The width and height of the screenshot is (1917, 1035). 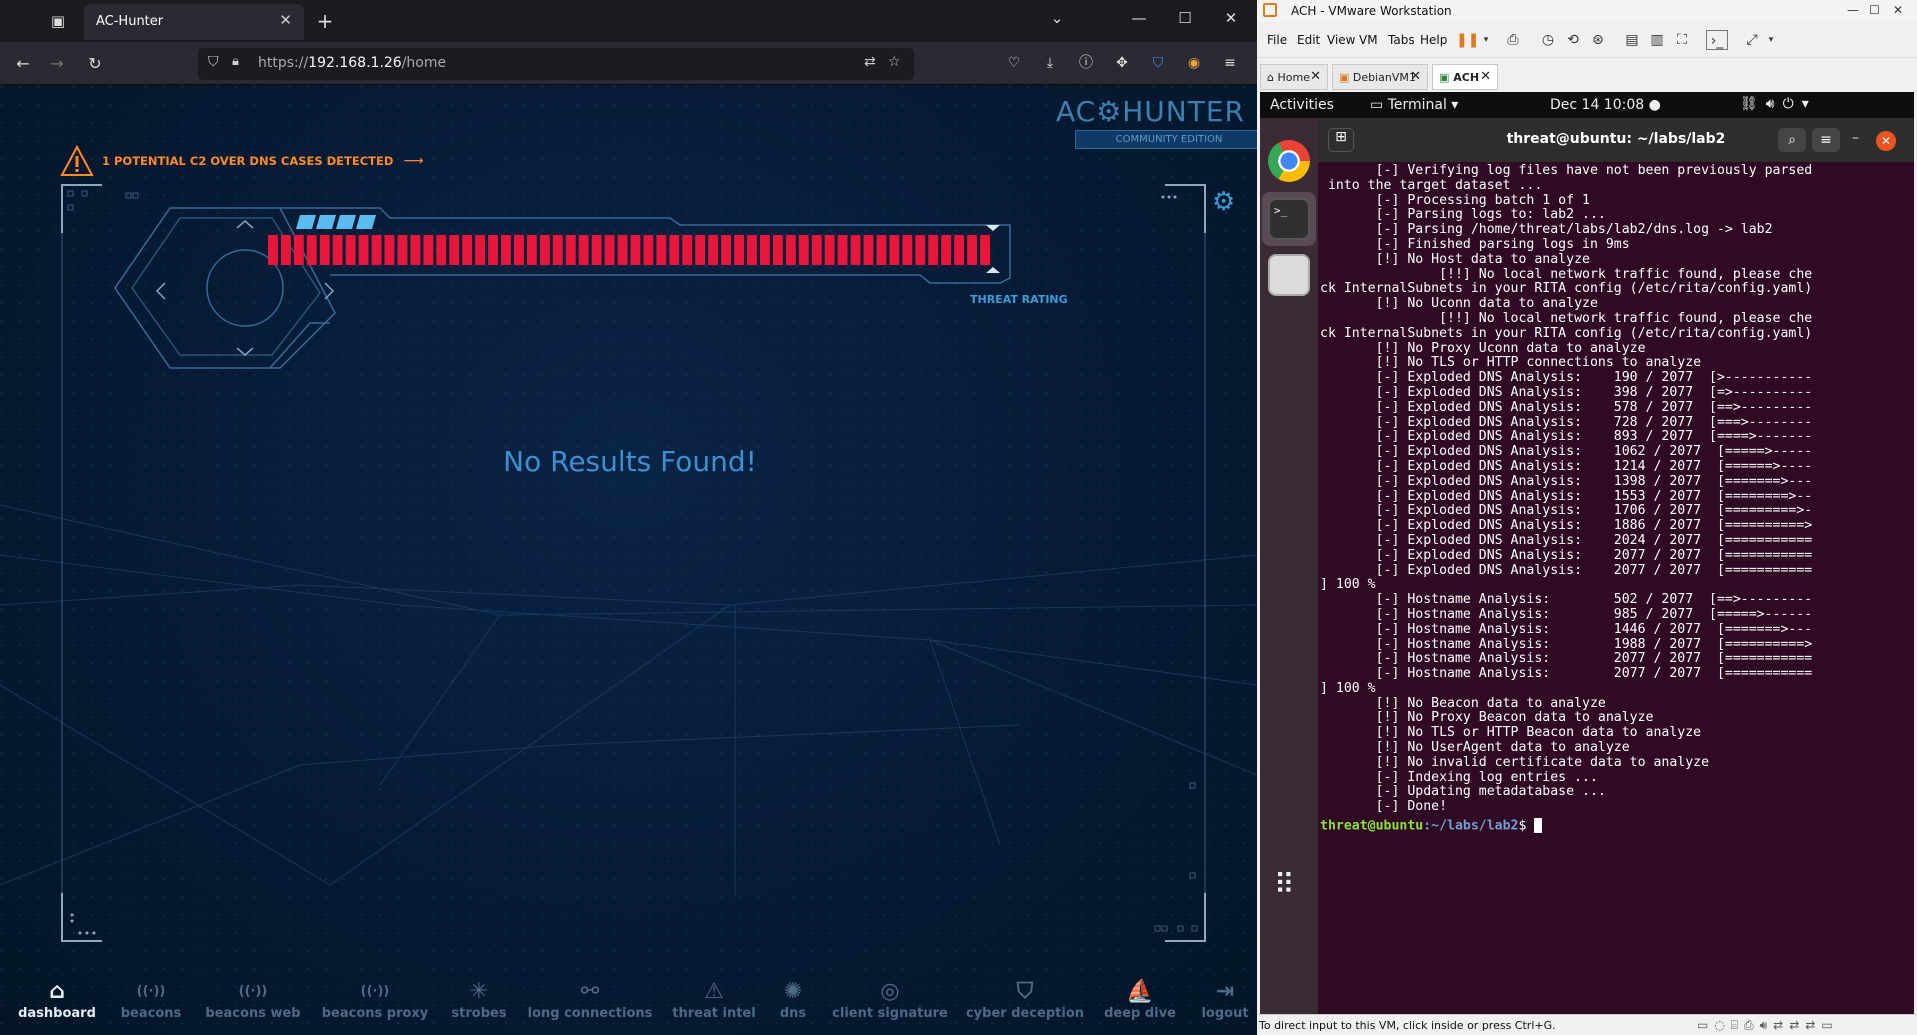 I want to click on downloads-icon: ⤓, so click(x=1050, y=63).